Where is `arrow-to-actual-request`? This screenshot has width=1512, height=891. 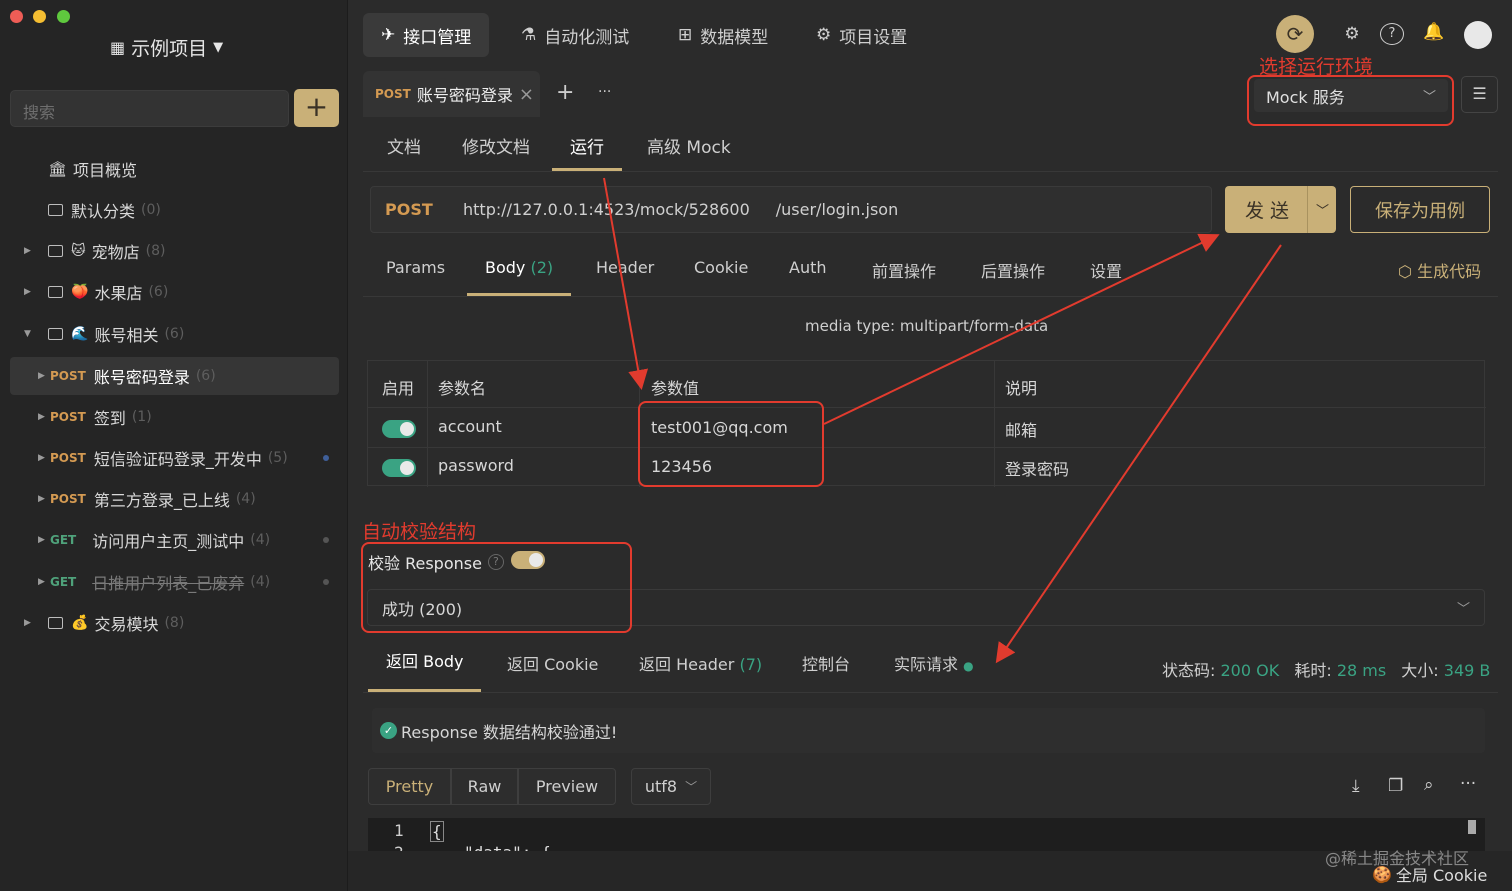 arrow-to-actual-request is located at coordinates (1138, 454).